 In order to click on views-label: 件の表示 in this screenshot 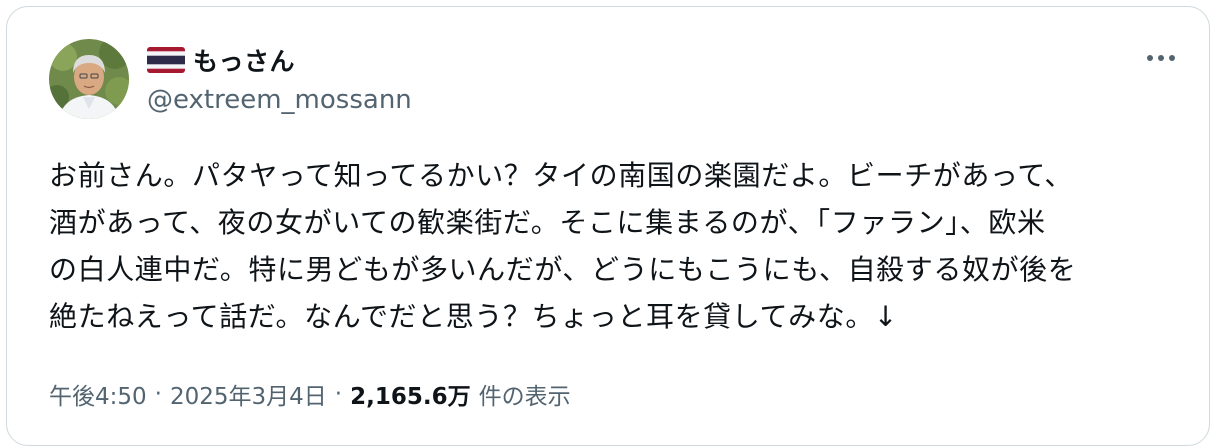, I will do `click(524, 397)`.